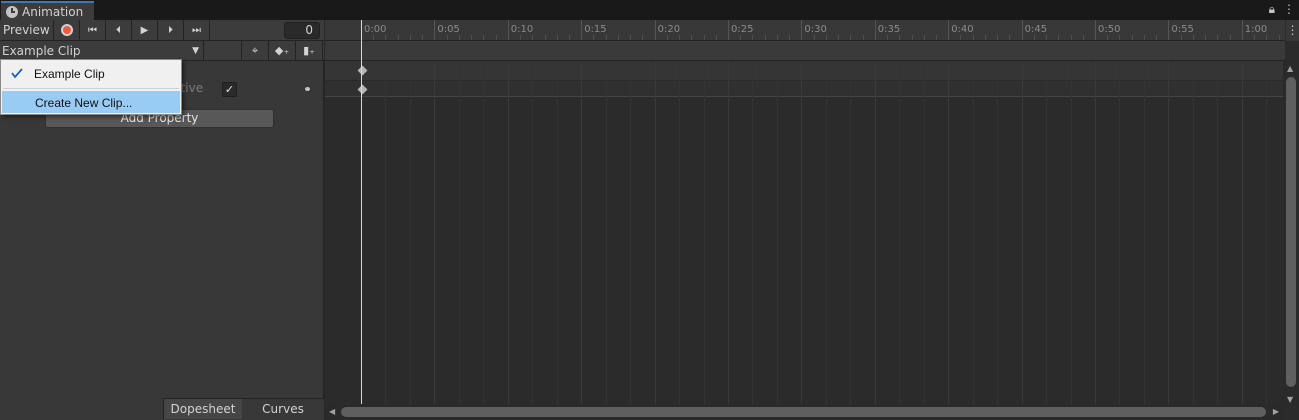 The image size is (1299, 420). I want to click on clip-dropdown: Example Clip ▼, so click(102, 50).